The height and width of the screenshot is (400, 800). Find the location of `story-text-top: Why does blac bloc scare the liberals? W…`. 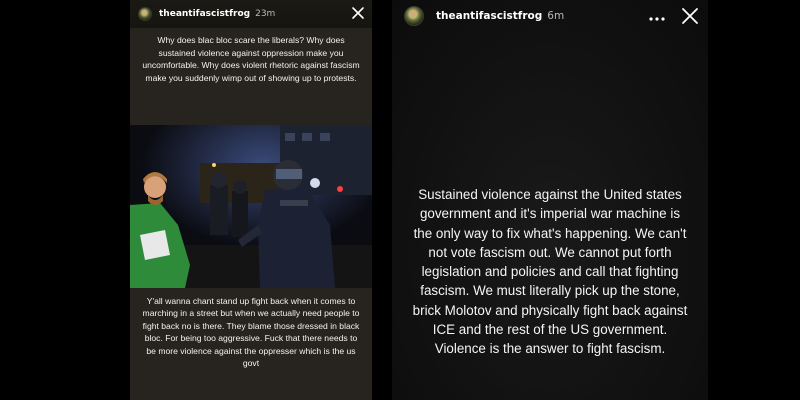

story-text-top: Why does blac bloc scare the liberals? W… is located at coordinates (251, 76).